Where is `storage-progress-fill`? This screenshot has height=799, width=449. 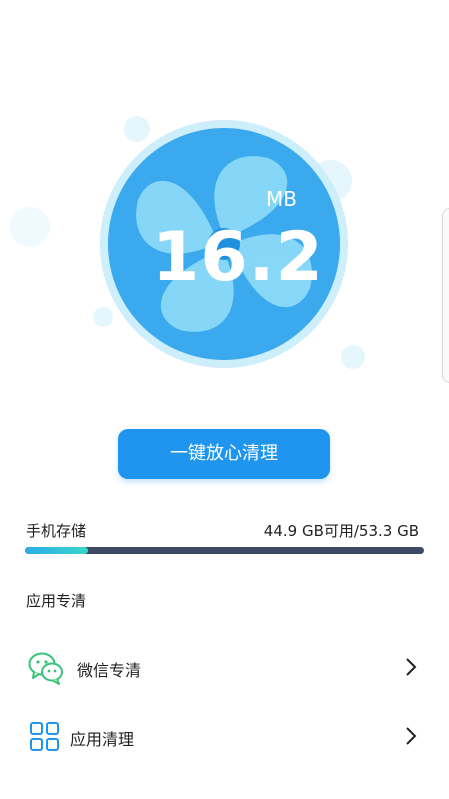 storage-progress-fill is located at coordinates (57, 550).